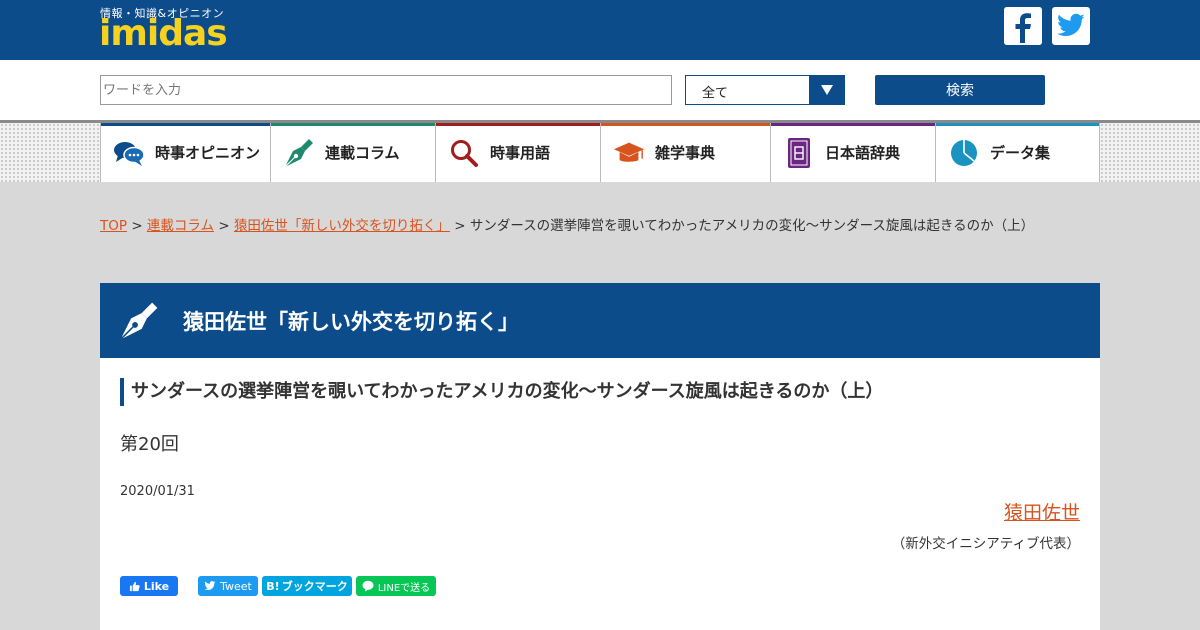 The width and height of the screenshot is (1200, 630). What do you see at coordinates (600, 30) in the screenshot?
I see `site-header: 情報・知識&オピニオン imidas` at bounding box center [600, 30].